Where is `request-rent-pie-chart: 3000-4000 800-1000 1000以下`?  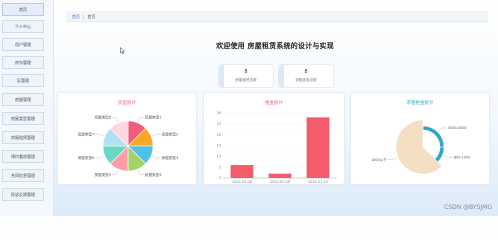 request-rent-pie-chart: 3000-4000 800-1000 1000以下 is located at coordinates (420, 147).